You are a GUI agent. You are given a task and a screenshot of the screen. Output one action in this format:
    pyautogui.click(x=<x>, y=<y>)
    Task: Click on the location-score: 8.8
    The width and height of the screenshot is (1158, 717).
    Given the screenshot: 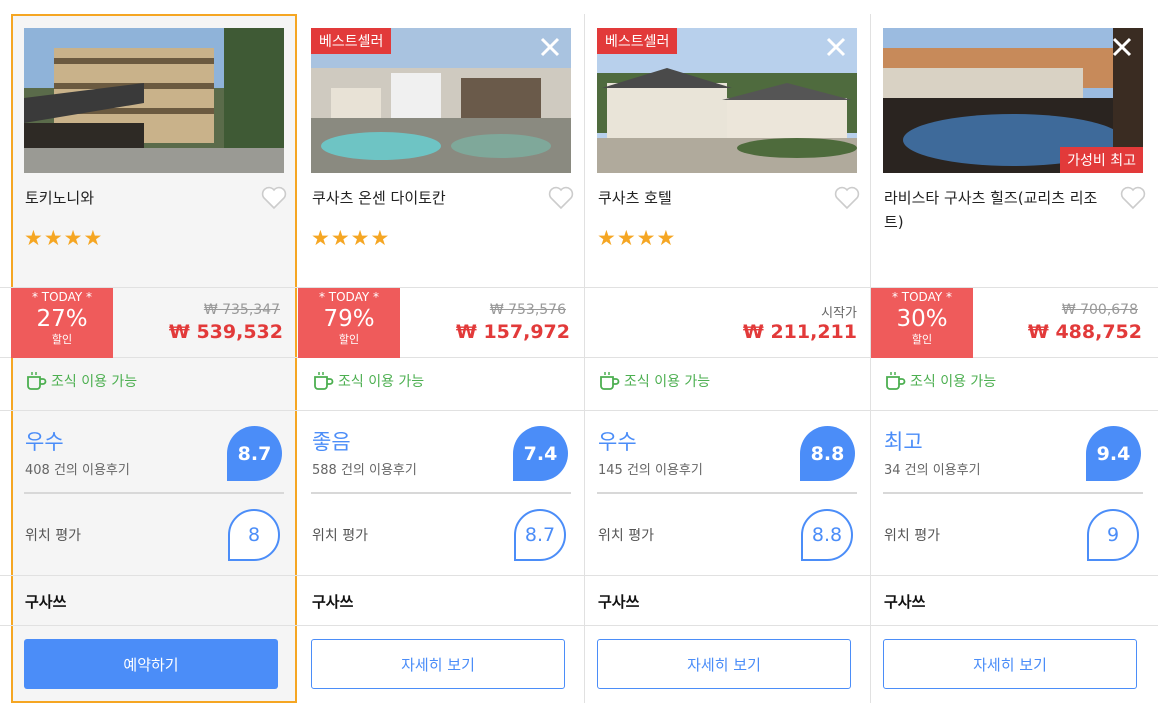 What is the action you would take?
    pyautogui.click(x=827, y=535)
    